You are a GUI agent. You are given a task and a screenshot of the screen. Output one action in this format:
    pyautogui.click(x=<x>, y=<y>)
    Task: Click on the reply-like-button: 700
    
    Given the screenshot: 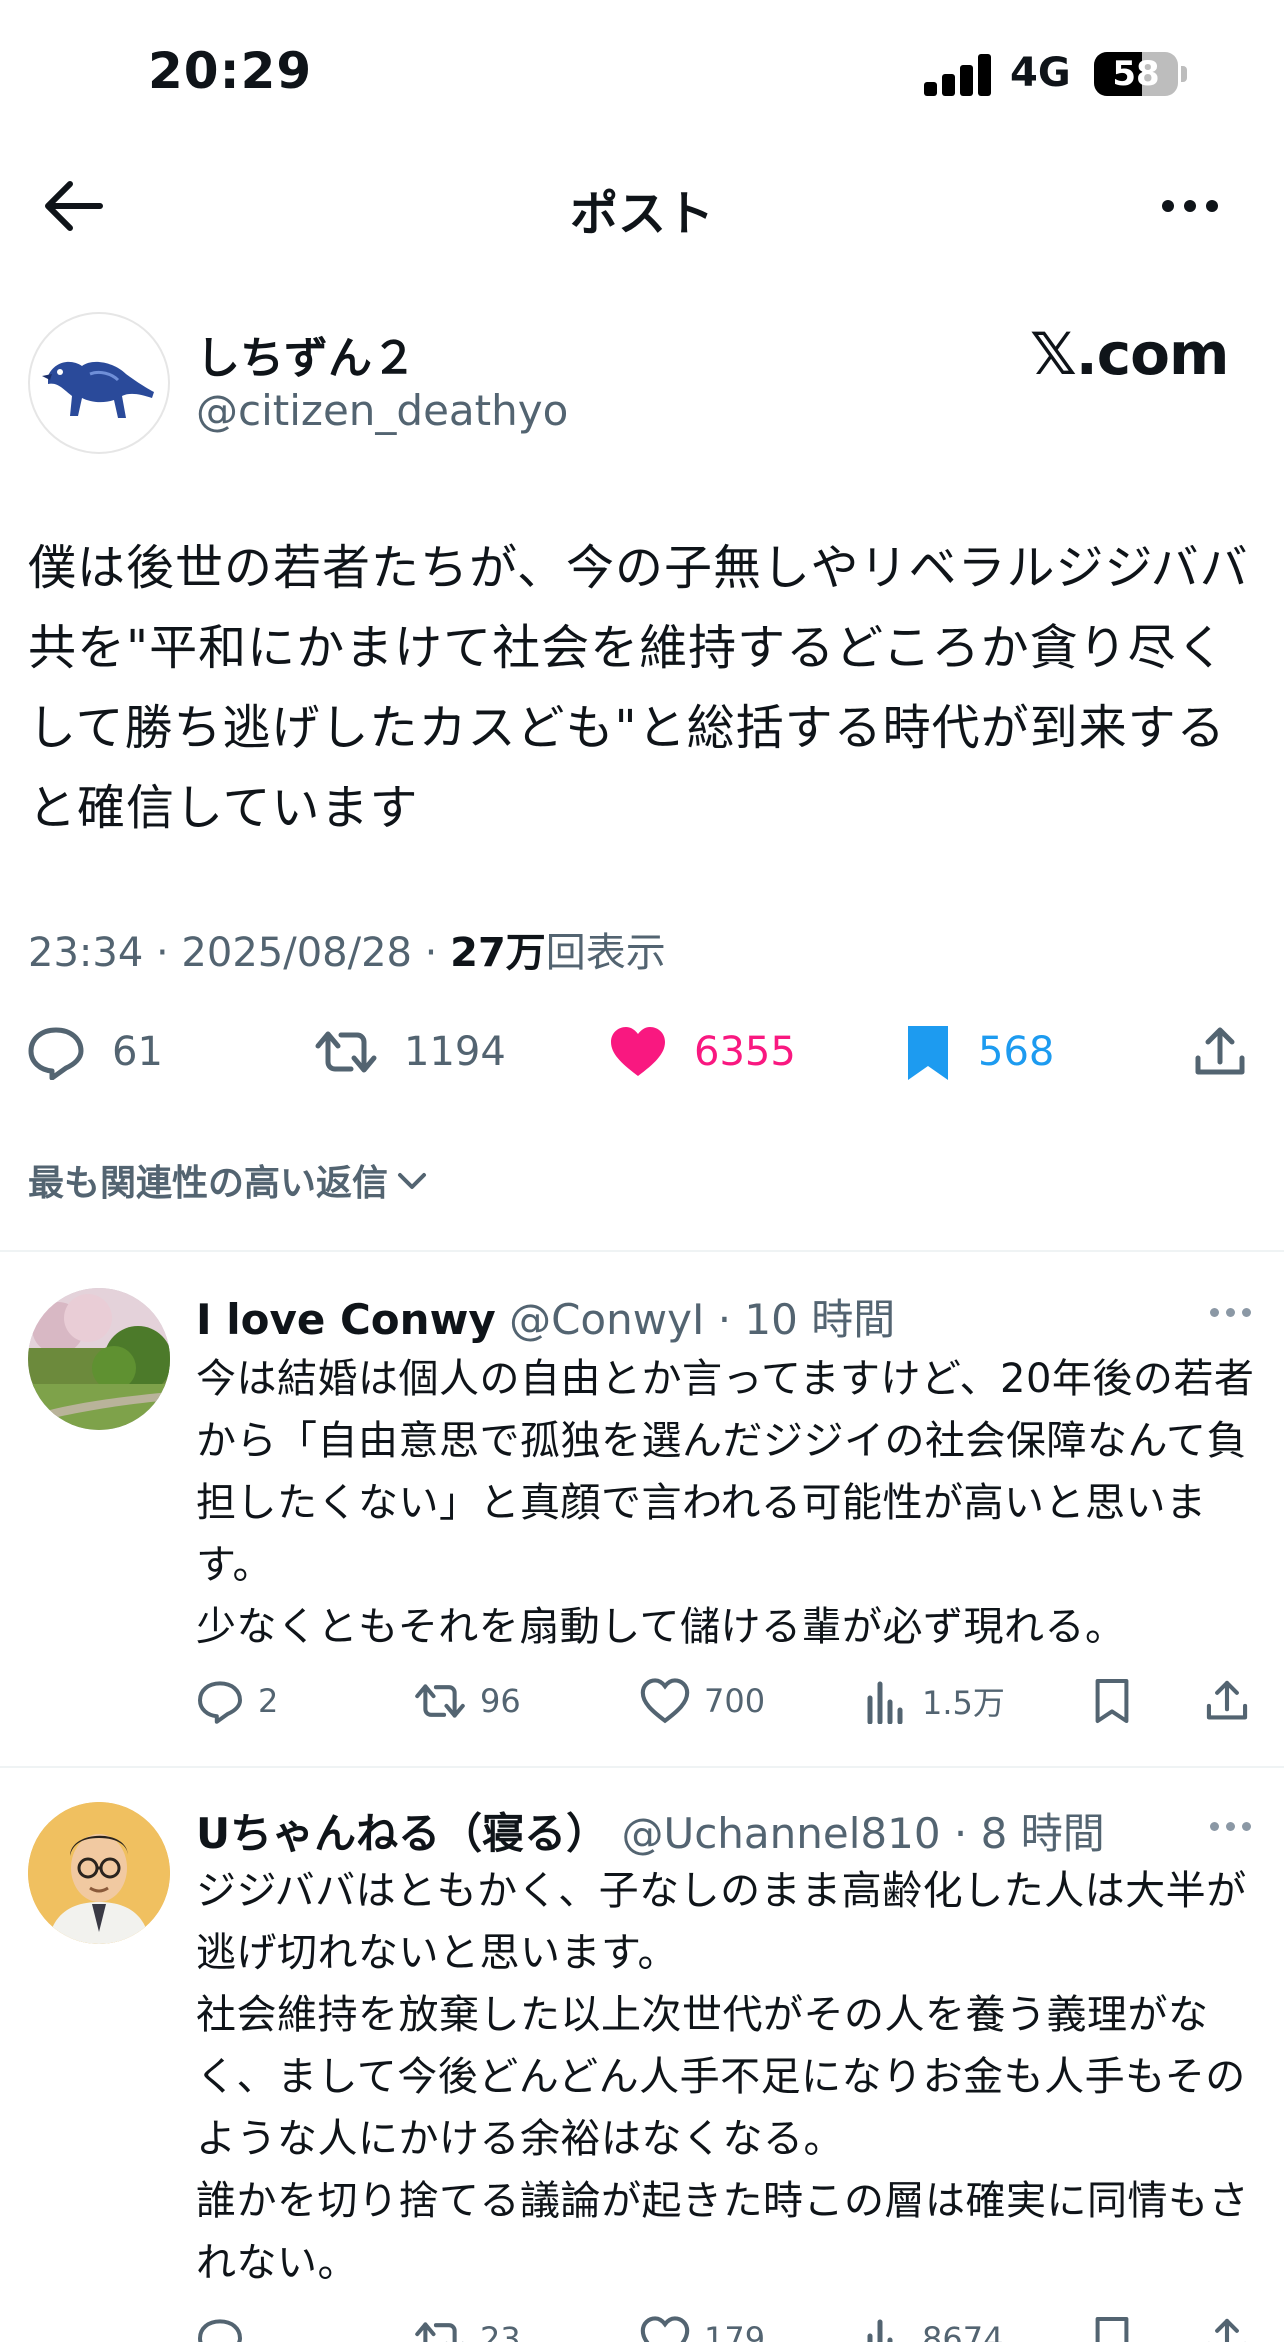 What is the action you would take?
    pyautogui.click(x=702, y=1701)
    